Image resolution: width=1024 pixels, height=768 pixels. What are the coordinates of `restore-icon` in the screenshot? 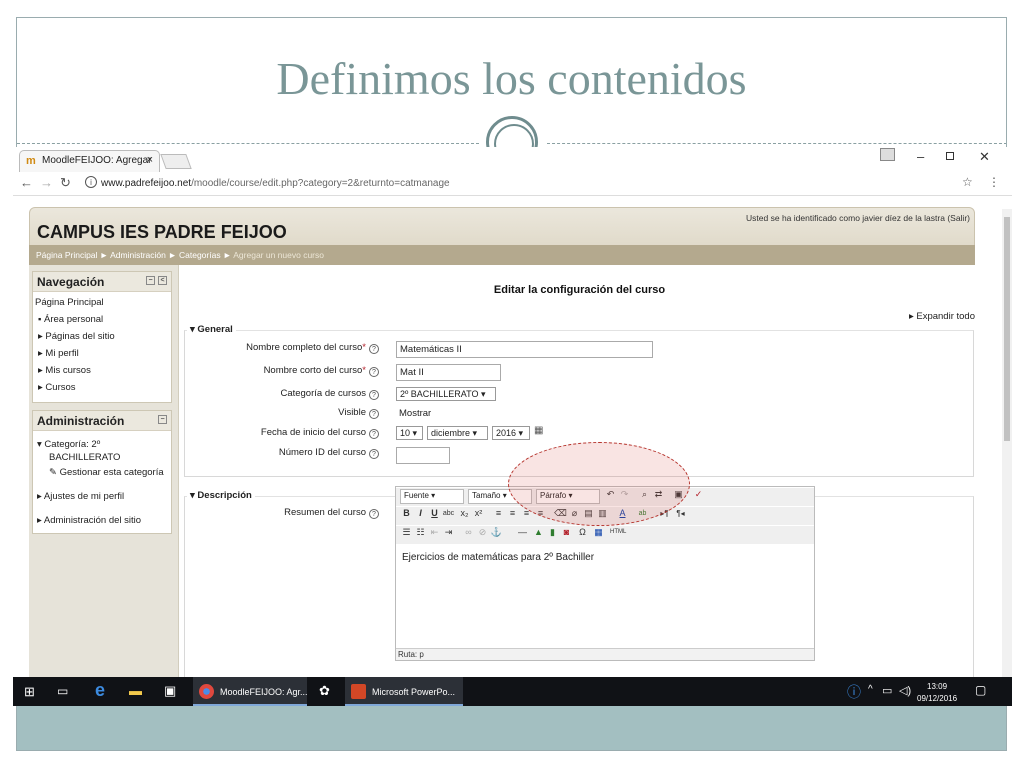 It's located at (950, 156).